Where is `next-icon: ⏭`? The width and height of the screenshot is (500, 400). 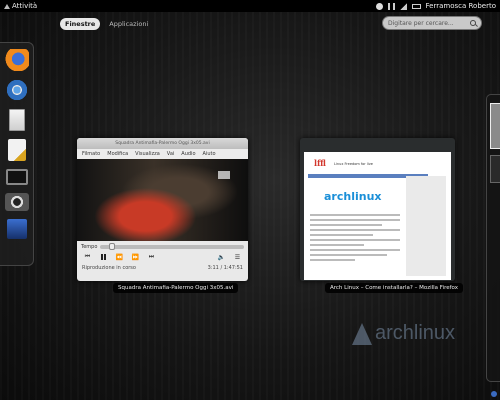 next-icon: ⏭ is located at coordinates (151, 256).